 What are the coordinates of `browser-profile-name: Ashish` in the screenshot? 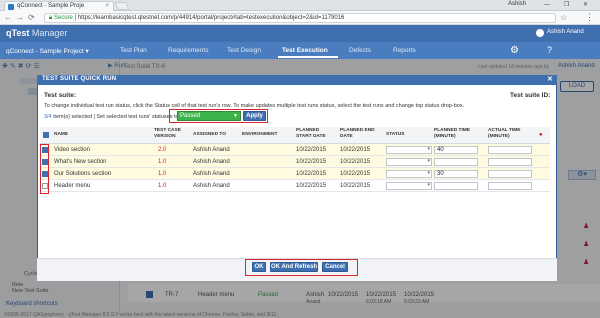 It's located at (517, 4).